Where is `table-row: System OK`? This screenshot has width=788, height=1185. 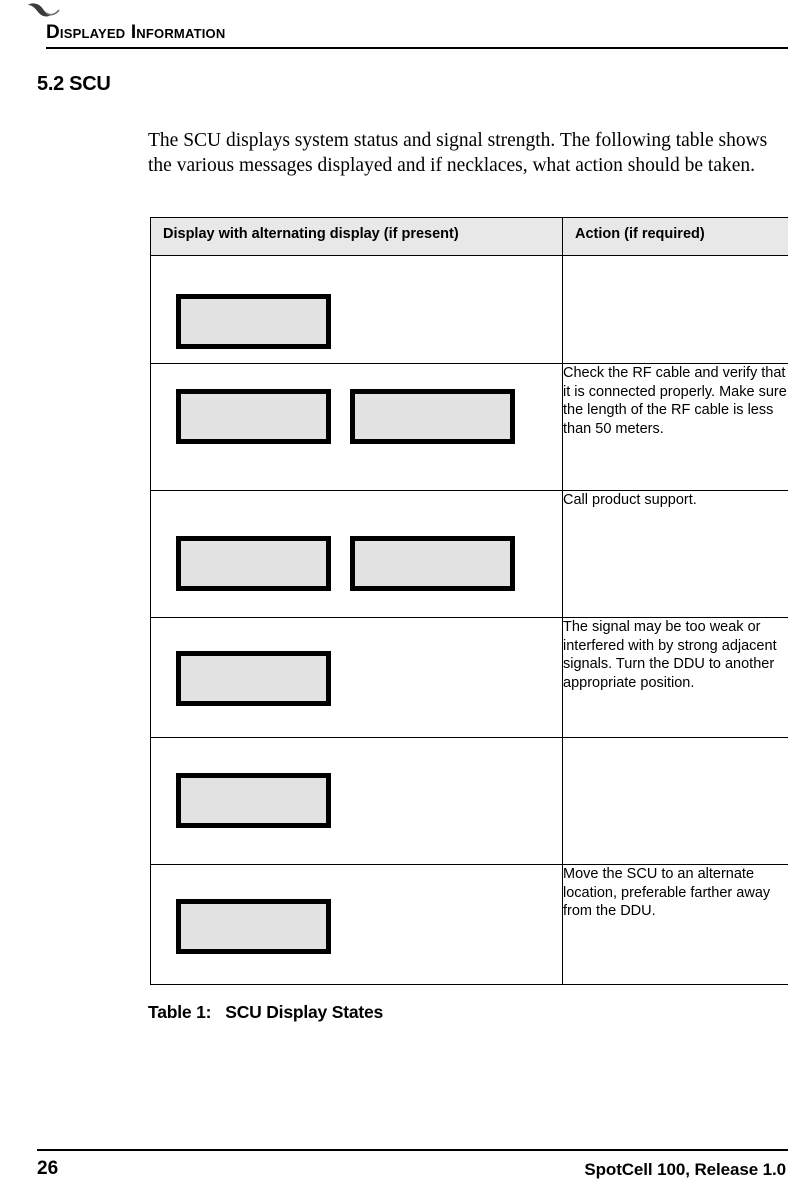 table-row: System OK is located at coordinates (469, 309).